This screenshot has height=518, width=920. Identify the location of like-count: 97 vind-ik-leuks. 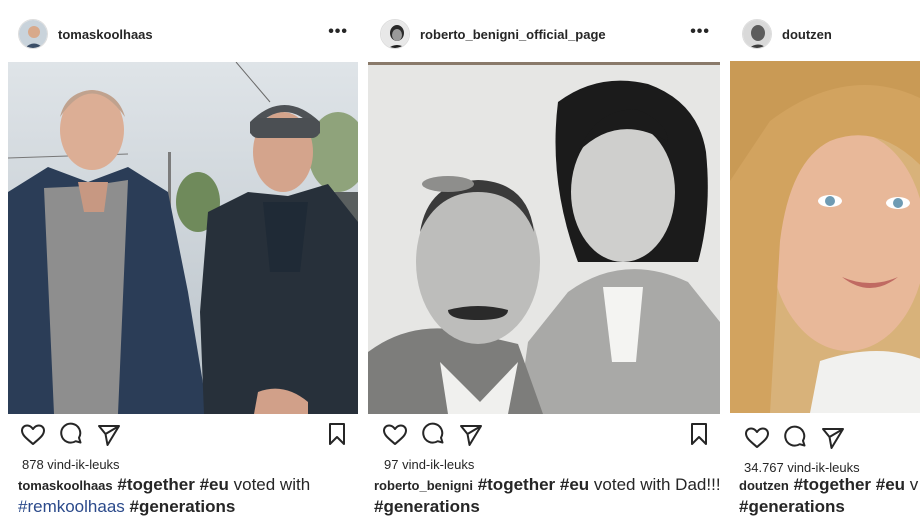
(429, 464).